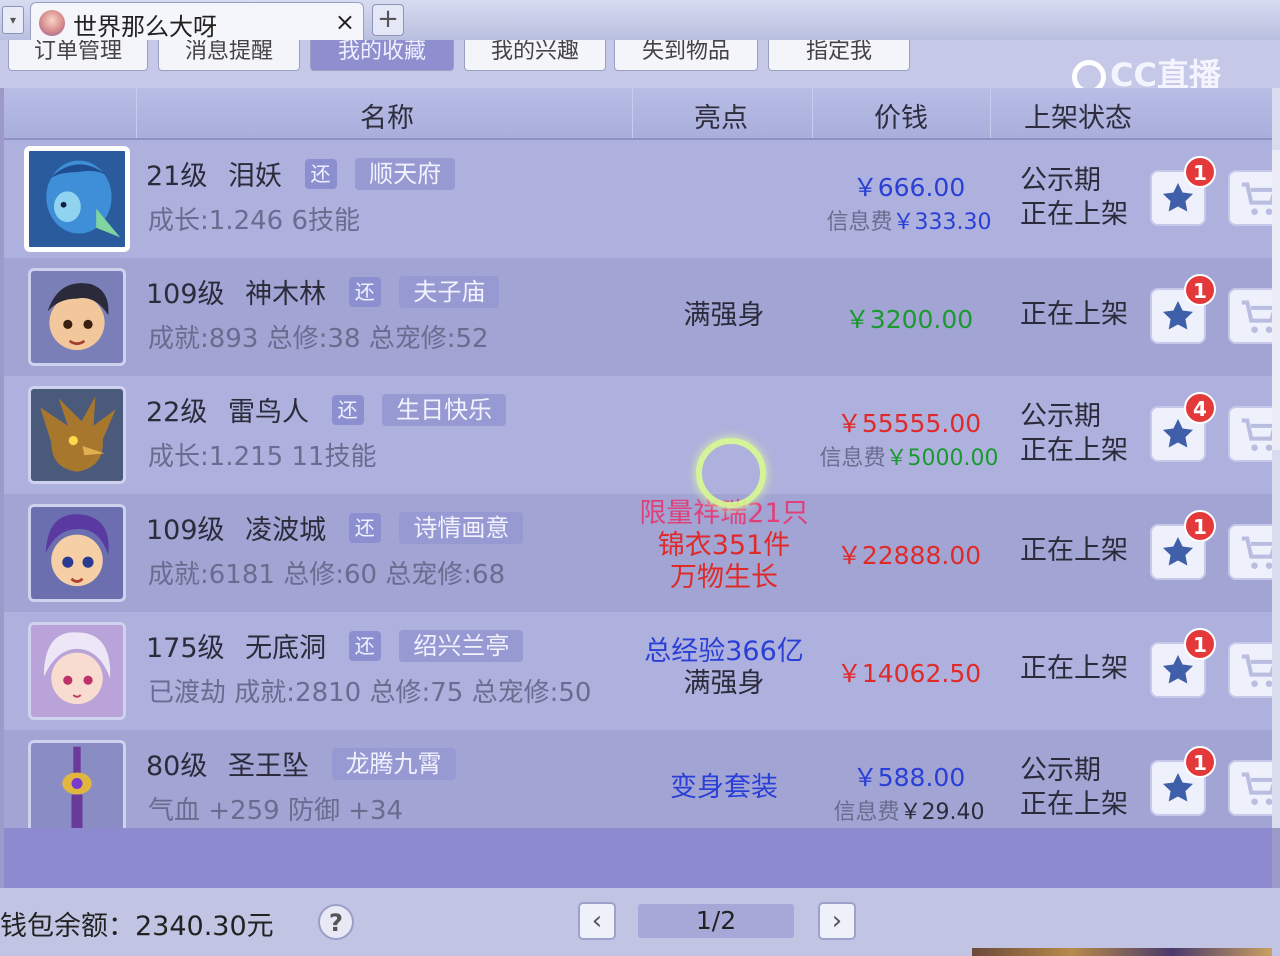  I want to click on item-highlight: 满强身, so click(724, 316).